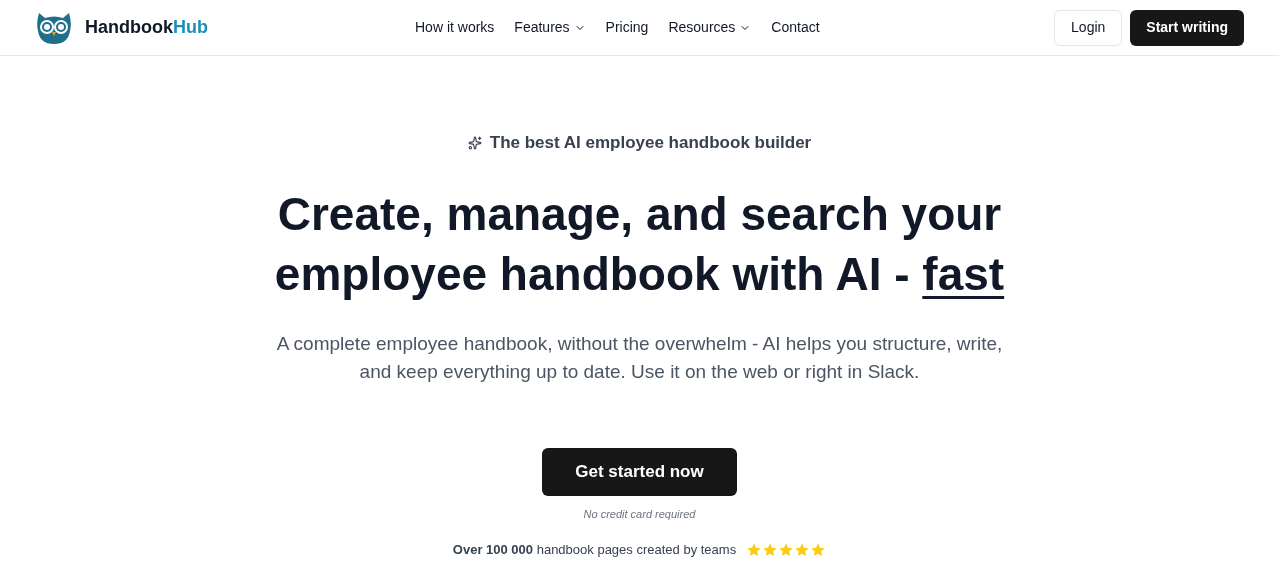  Describe the element at coordinates (650, 143) in the screenshot. I see `eyebrow-text: The best AI employee handbook builder` at that location.